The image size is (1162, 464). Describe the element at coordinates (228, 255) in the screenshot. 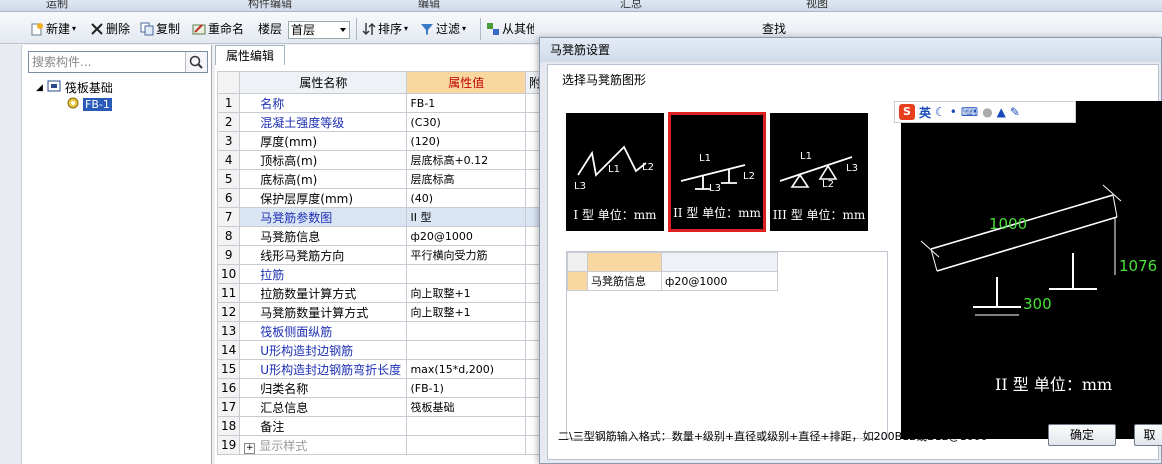

I see `row-number: 9` at that location.